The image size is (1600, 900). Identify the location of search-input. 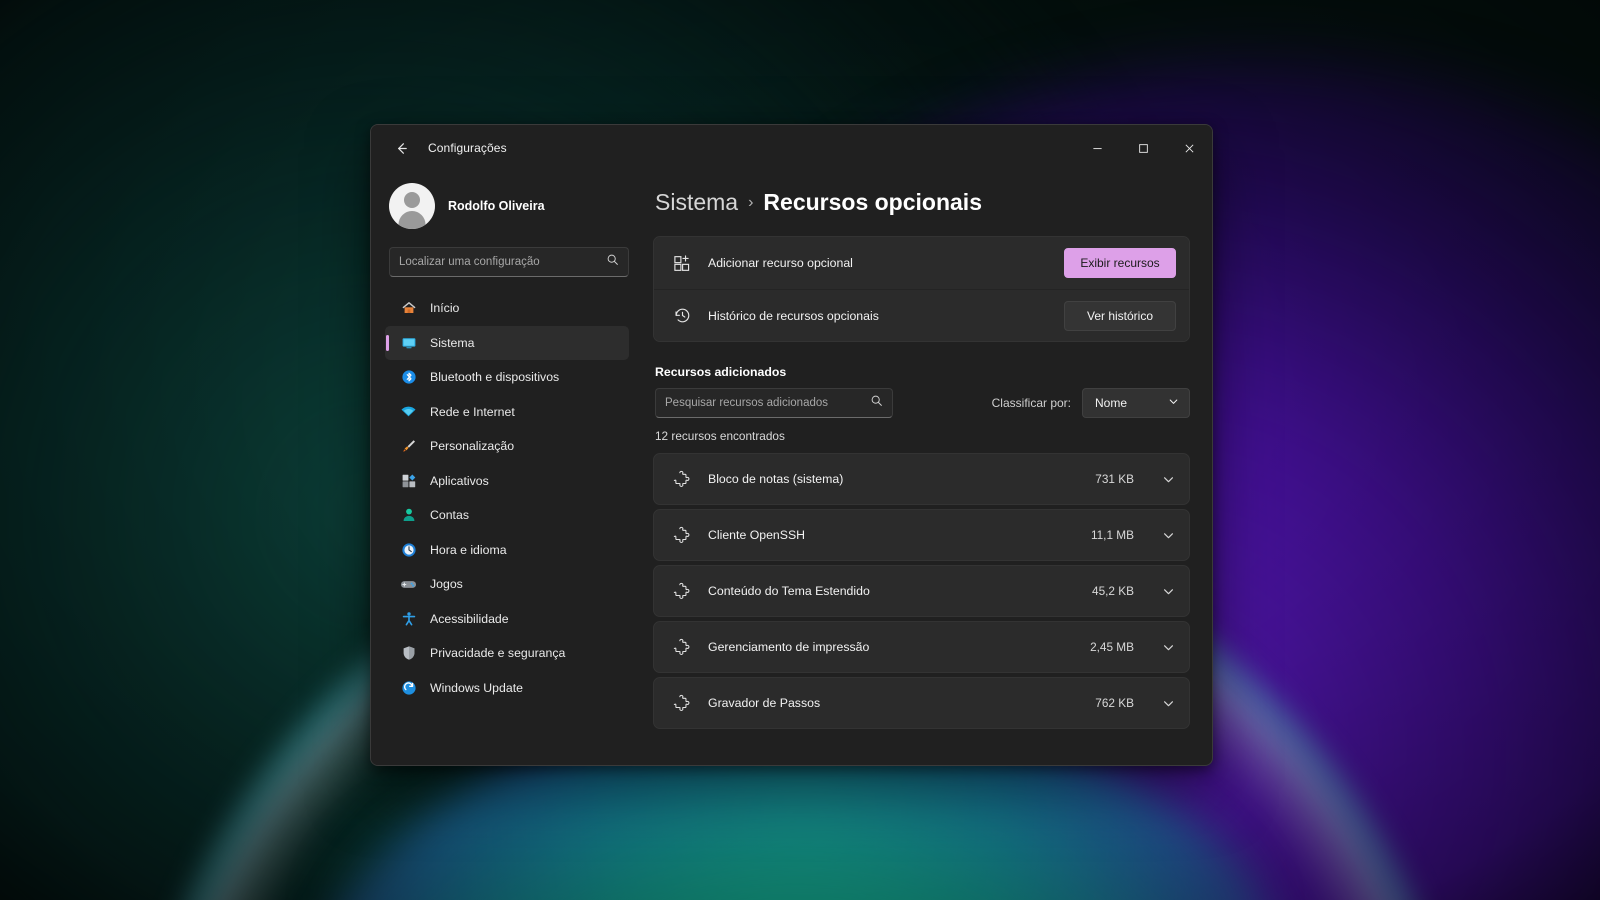
(502, 262).